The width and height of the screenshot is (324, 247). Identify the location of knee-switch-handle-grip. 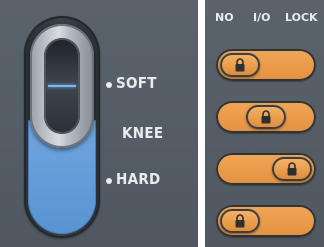
(62, 86).